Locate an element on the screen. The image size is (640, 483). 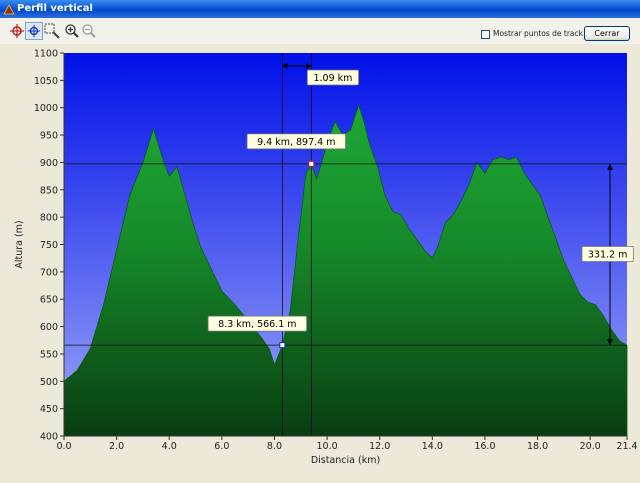
x-tick-label: 21.4 is located at coordinates (626, 446).